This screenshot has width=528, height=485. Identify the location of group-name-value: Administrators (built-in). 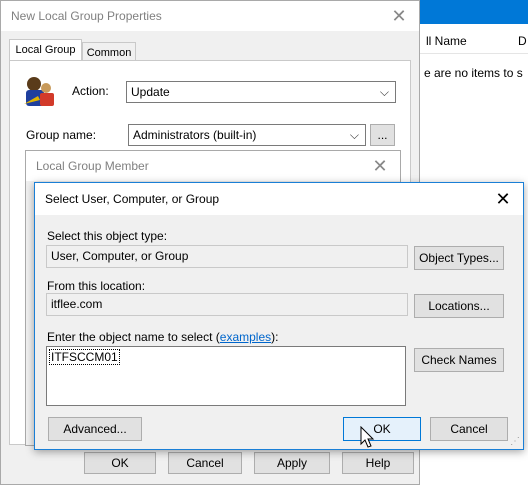
(195, 135).